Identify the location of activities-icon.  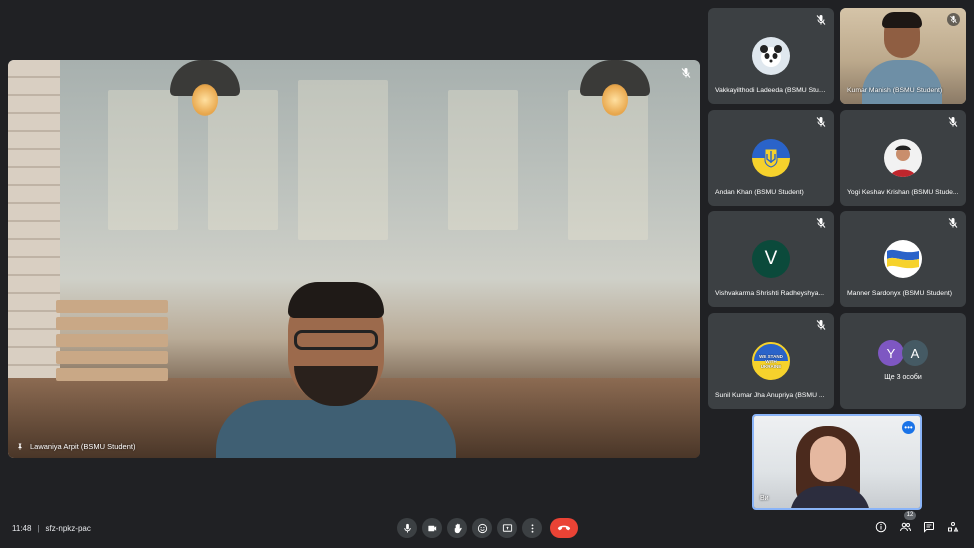
(953, 527).